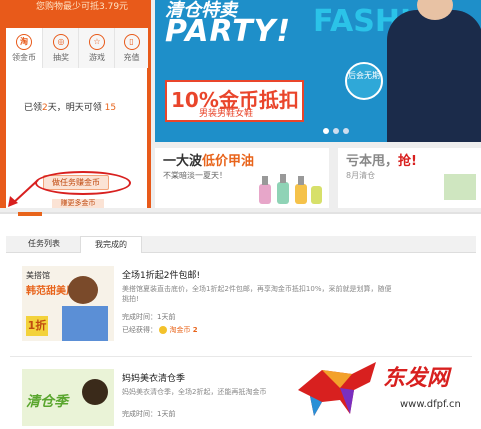  I want to click on banner-party-text: PARTY!, so click(228, 31).